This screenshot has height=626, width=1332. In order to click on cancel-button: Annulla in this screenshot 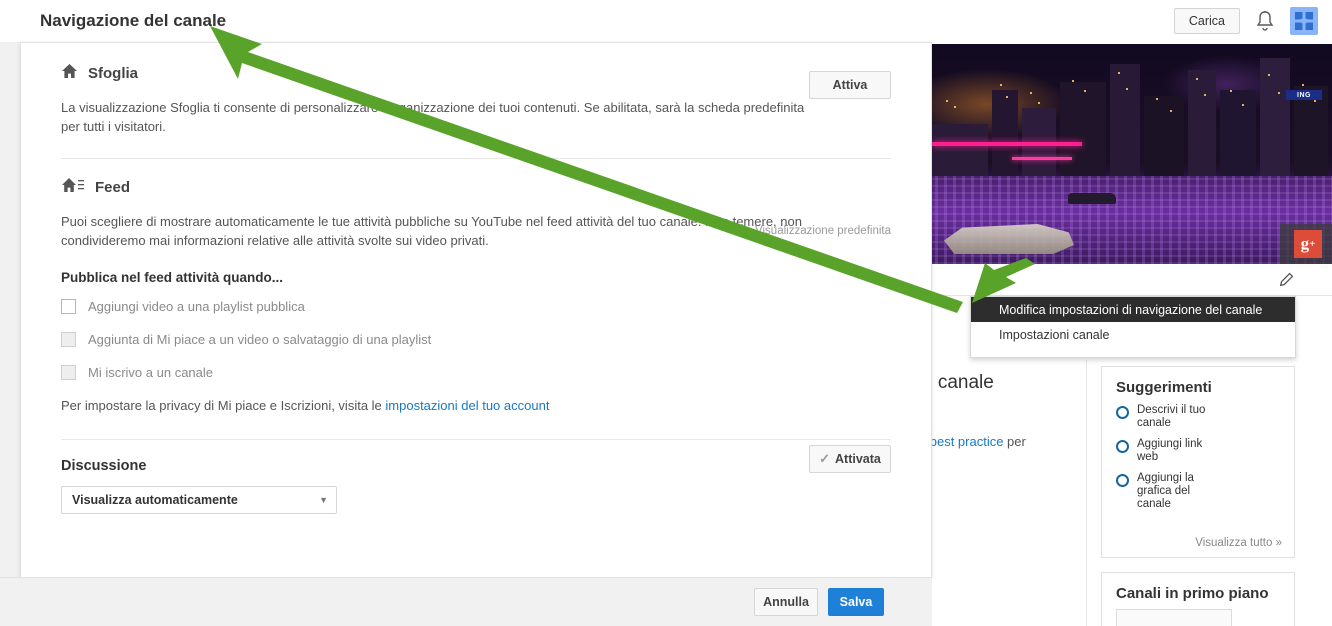, I will do `click(786, 602)`.